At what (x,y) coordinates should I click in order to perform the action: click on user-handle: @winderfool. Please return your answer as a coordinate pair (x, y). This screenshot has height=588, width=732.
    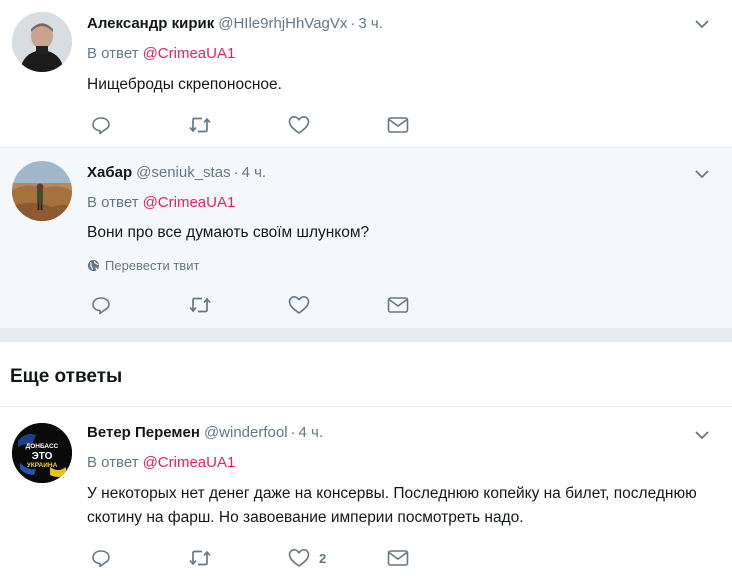
    Looking at the image, I should click on (246, 432).